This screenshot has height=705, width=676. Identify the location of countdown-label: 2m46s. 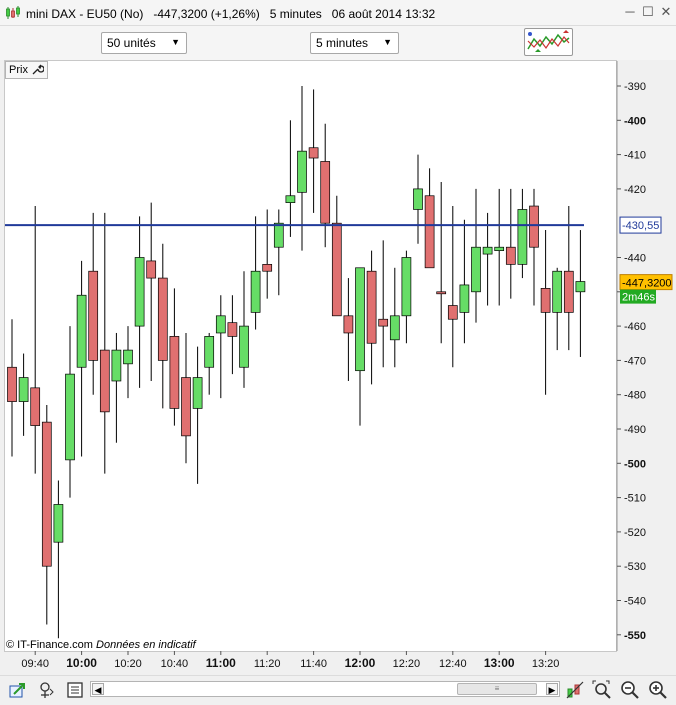
(639, 298).